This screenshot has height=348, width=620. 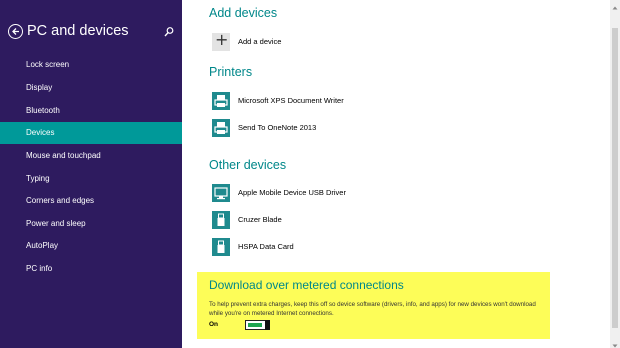 I want to click on device-item: Apple Mobile Device USB Driver, so click(x=297, y=195).